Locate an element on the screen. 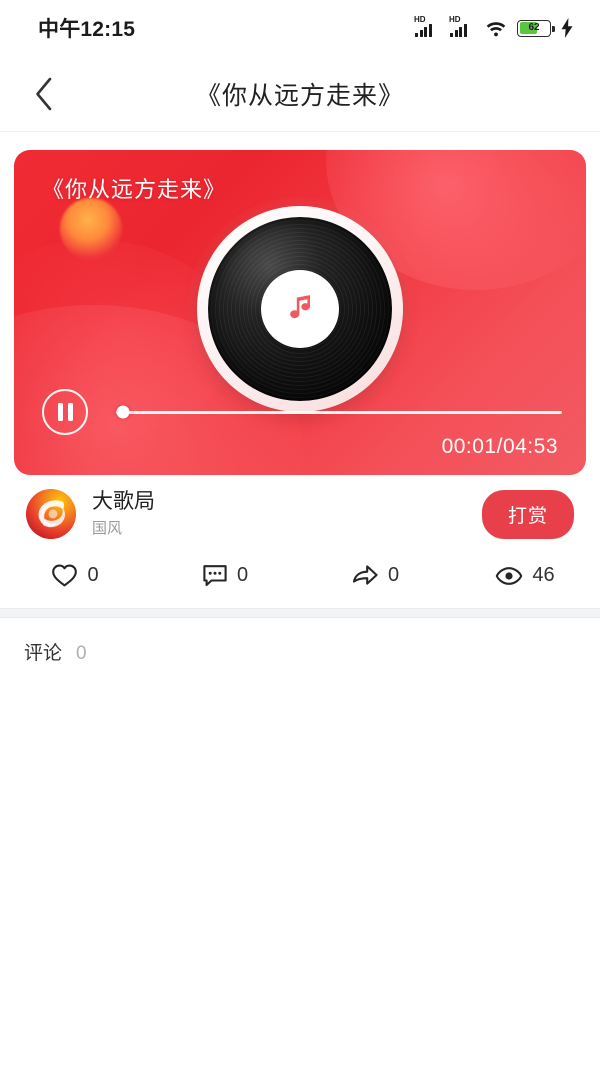  back-button is located at coordinates (44, 94).